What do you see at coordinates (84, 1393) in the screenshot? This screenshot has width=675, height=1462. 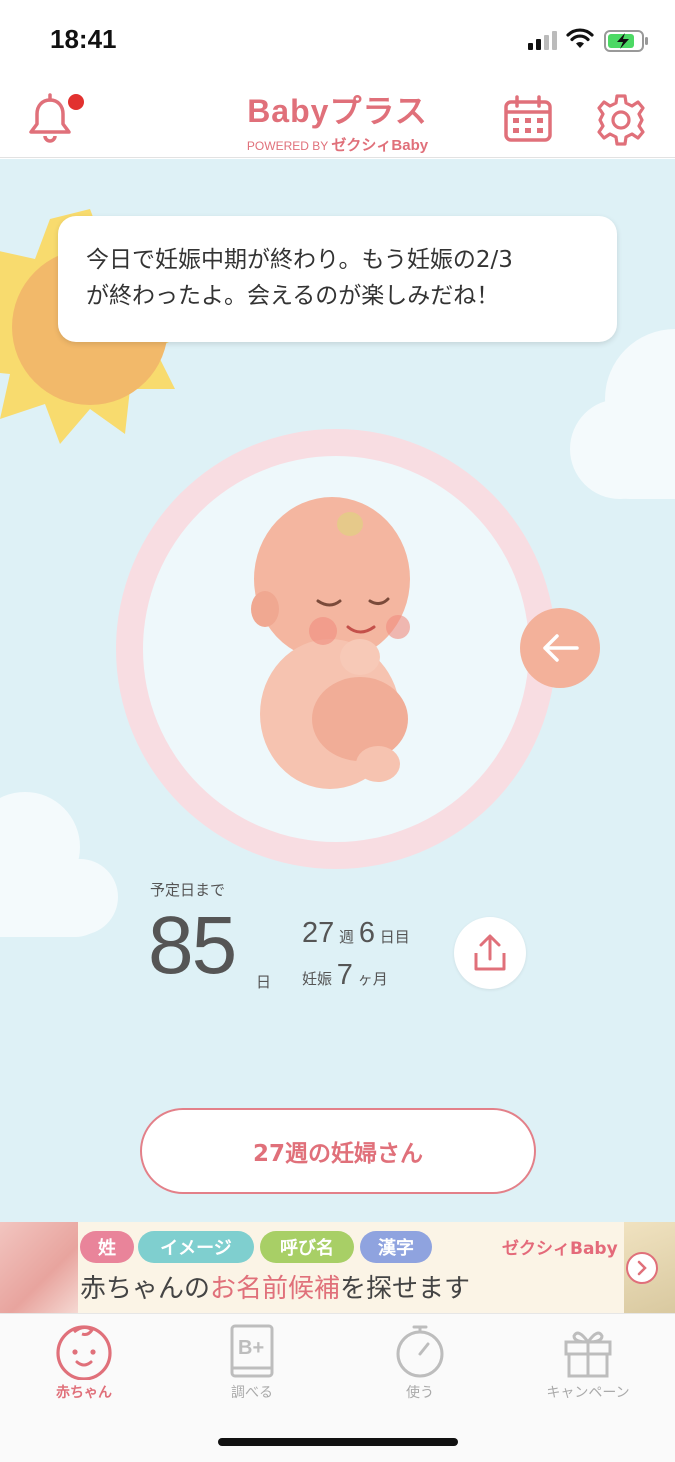 I see `tab-baby-label: 赤ちゃん` at bounding box center [84, 1393].